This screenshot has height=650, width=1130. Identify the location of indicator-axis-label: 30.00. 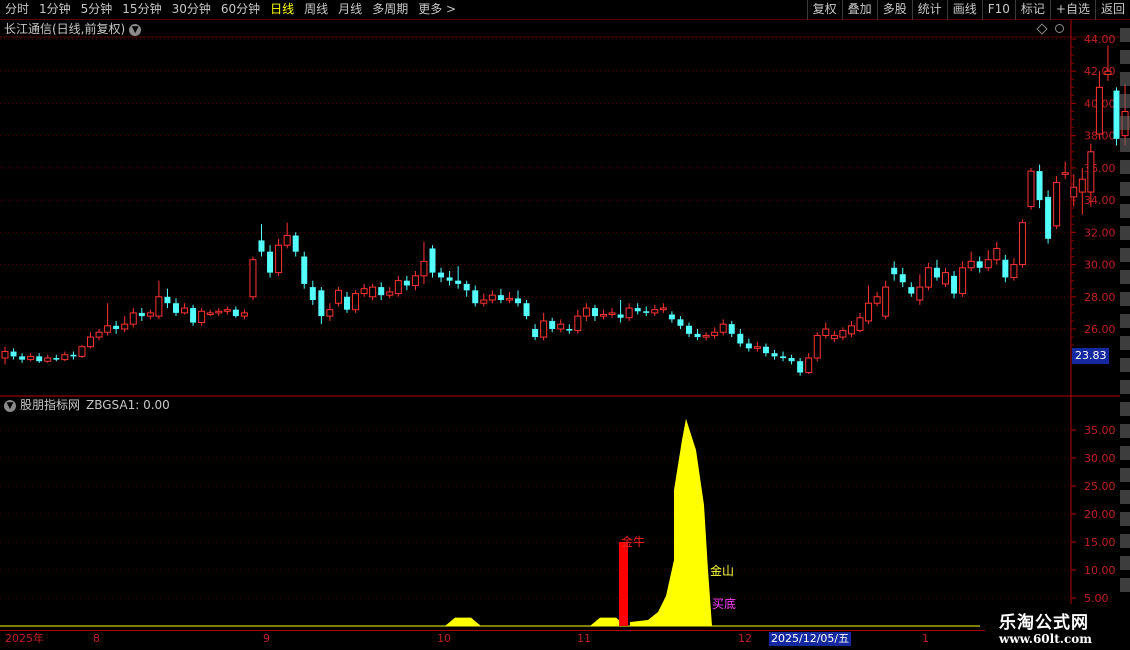
(1100, 458).